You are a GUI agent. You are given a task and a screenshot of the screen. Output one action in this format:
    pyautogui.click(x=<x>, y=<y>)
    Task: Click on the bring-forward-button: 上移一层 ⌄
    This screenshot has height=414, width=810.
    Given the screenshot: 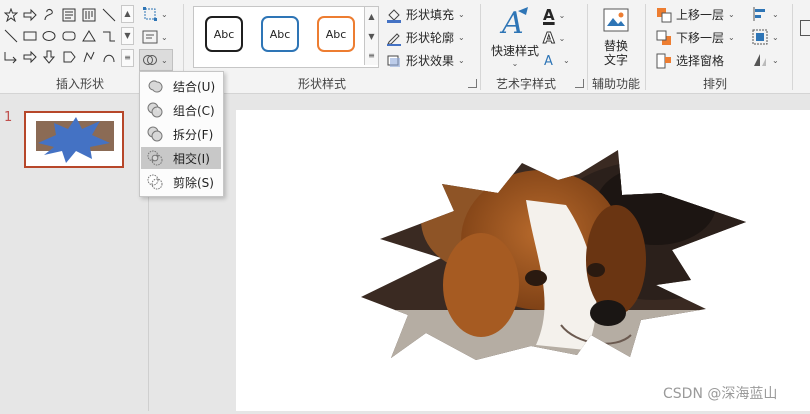 What is the action you would take?
    pyautogui.click(x=695, y=14)
    